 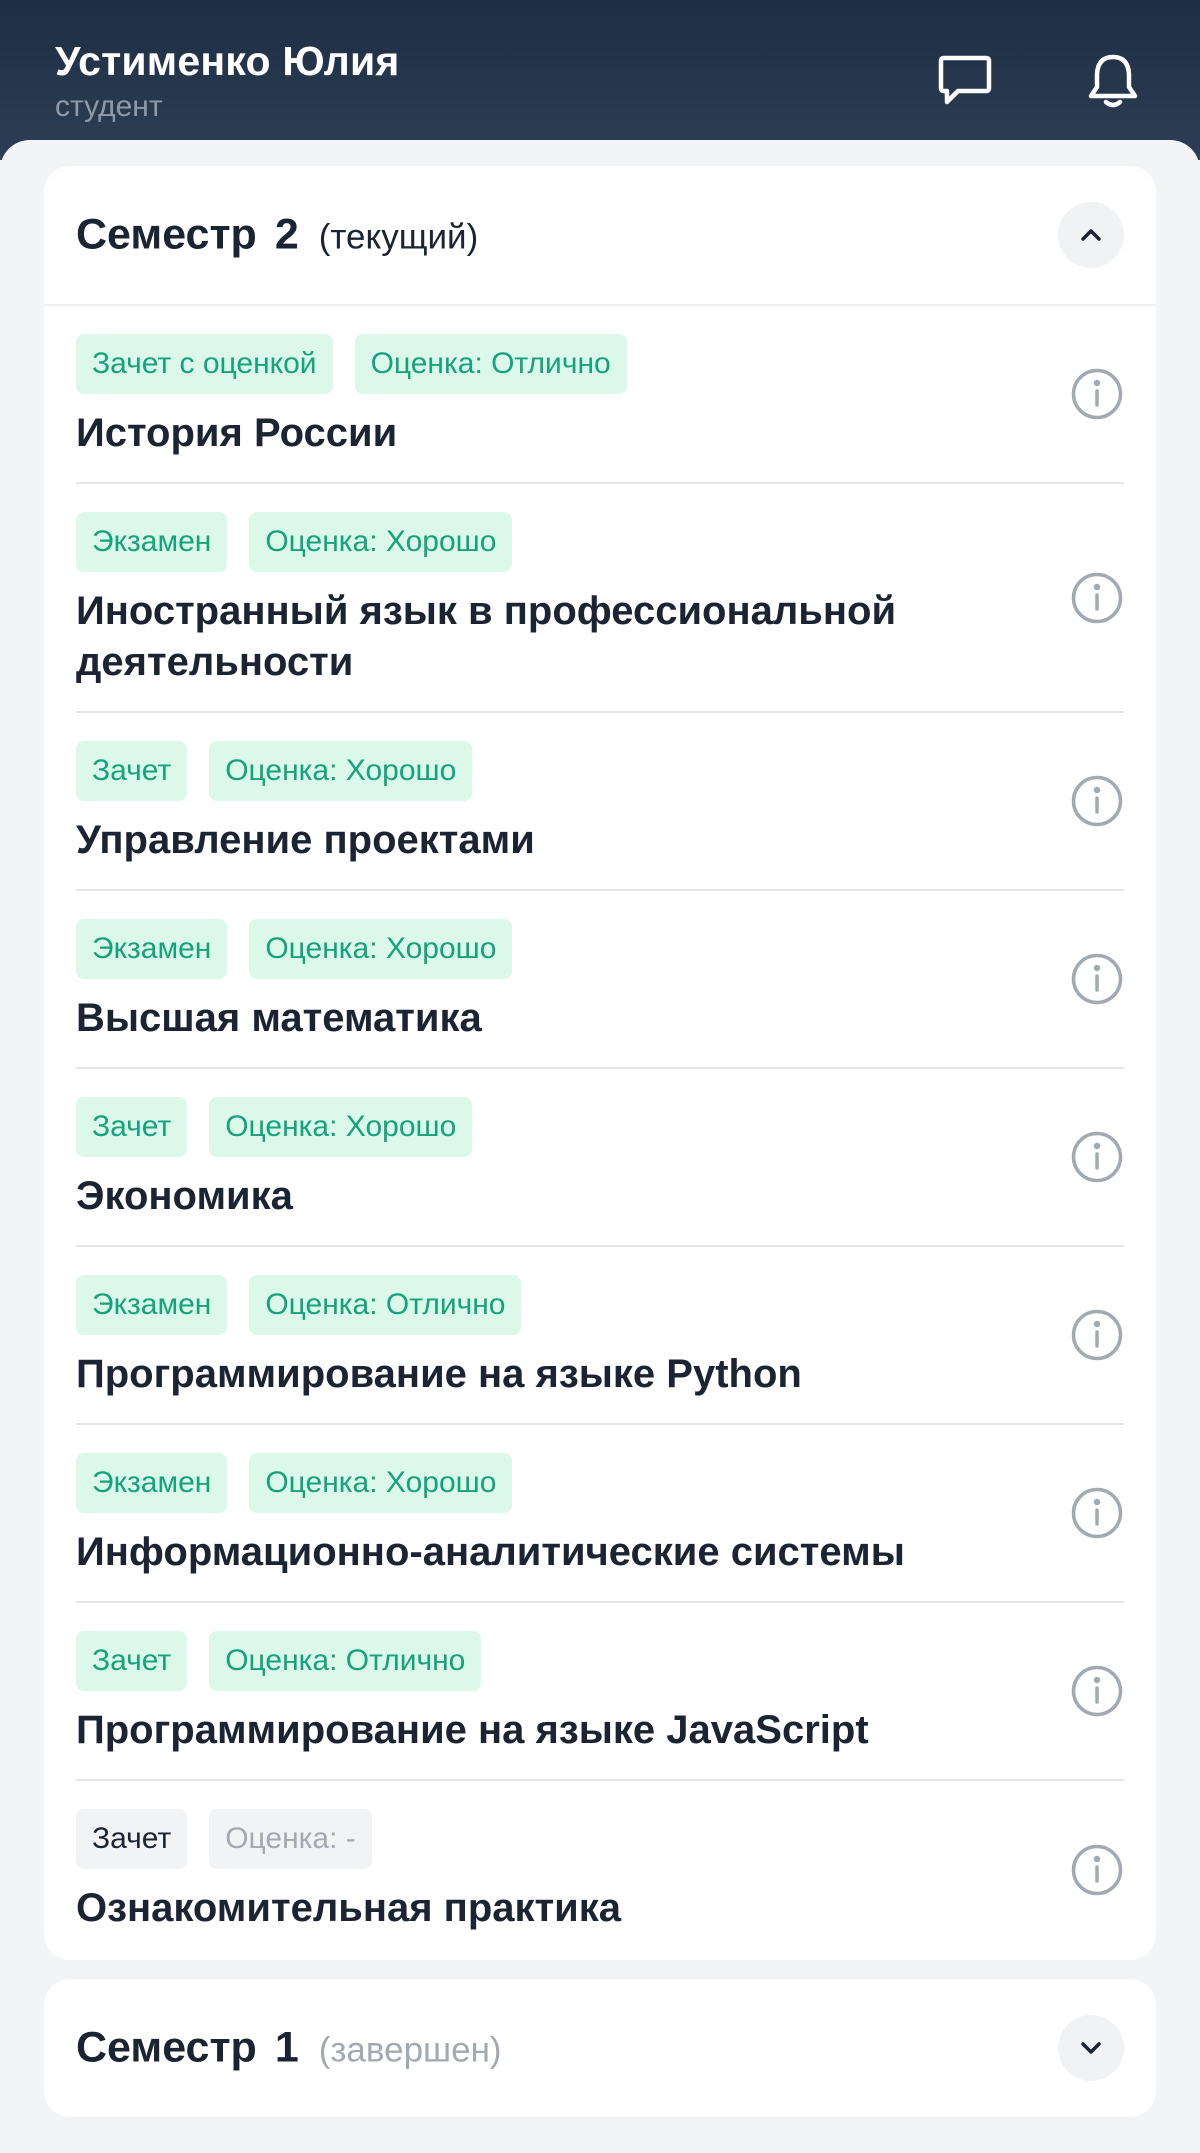 I want to click on subject-name: Управление проектами, so click(x=305, y=840).